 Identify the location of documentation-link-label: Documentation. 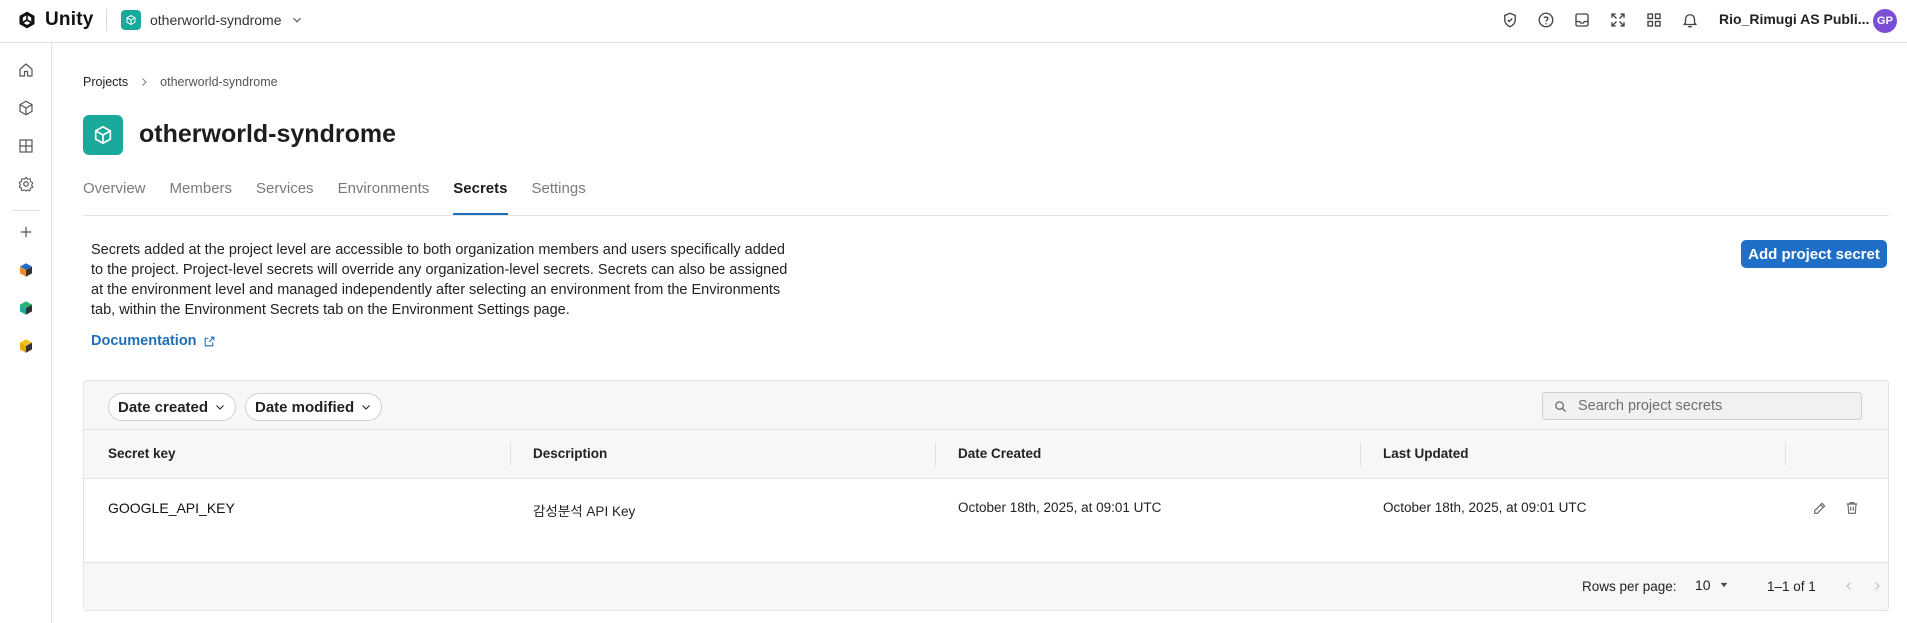
(144, 341).